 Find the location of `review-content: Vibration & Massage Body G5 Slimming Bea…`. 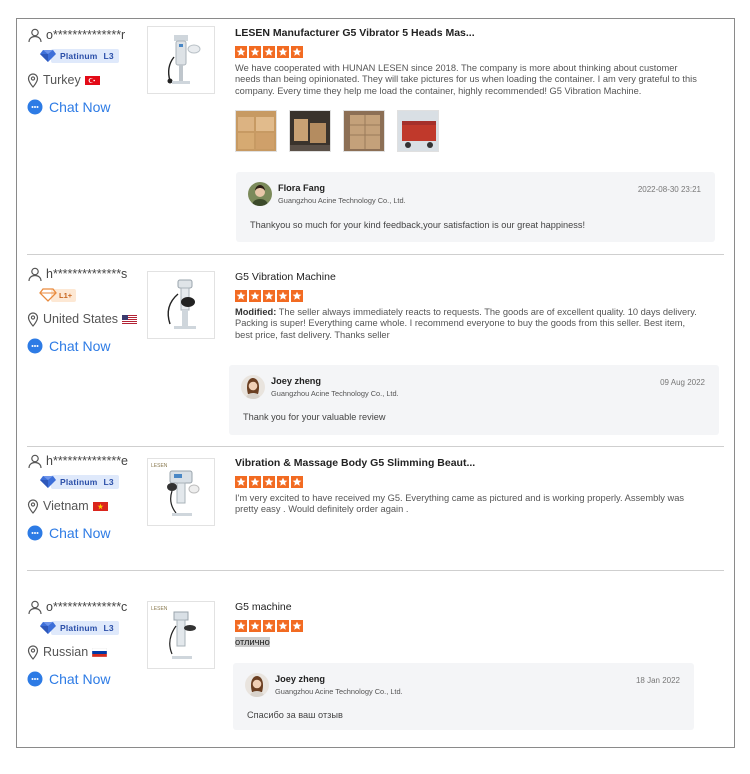

review-content: Vibration & Massage Body G5 Slimming Bea… is located at coordinates (475, 486).